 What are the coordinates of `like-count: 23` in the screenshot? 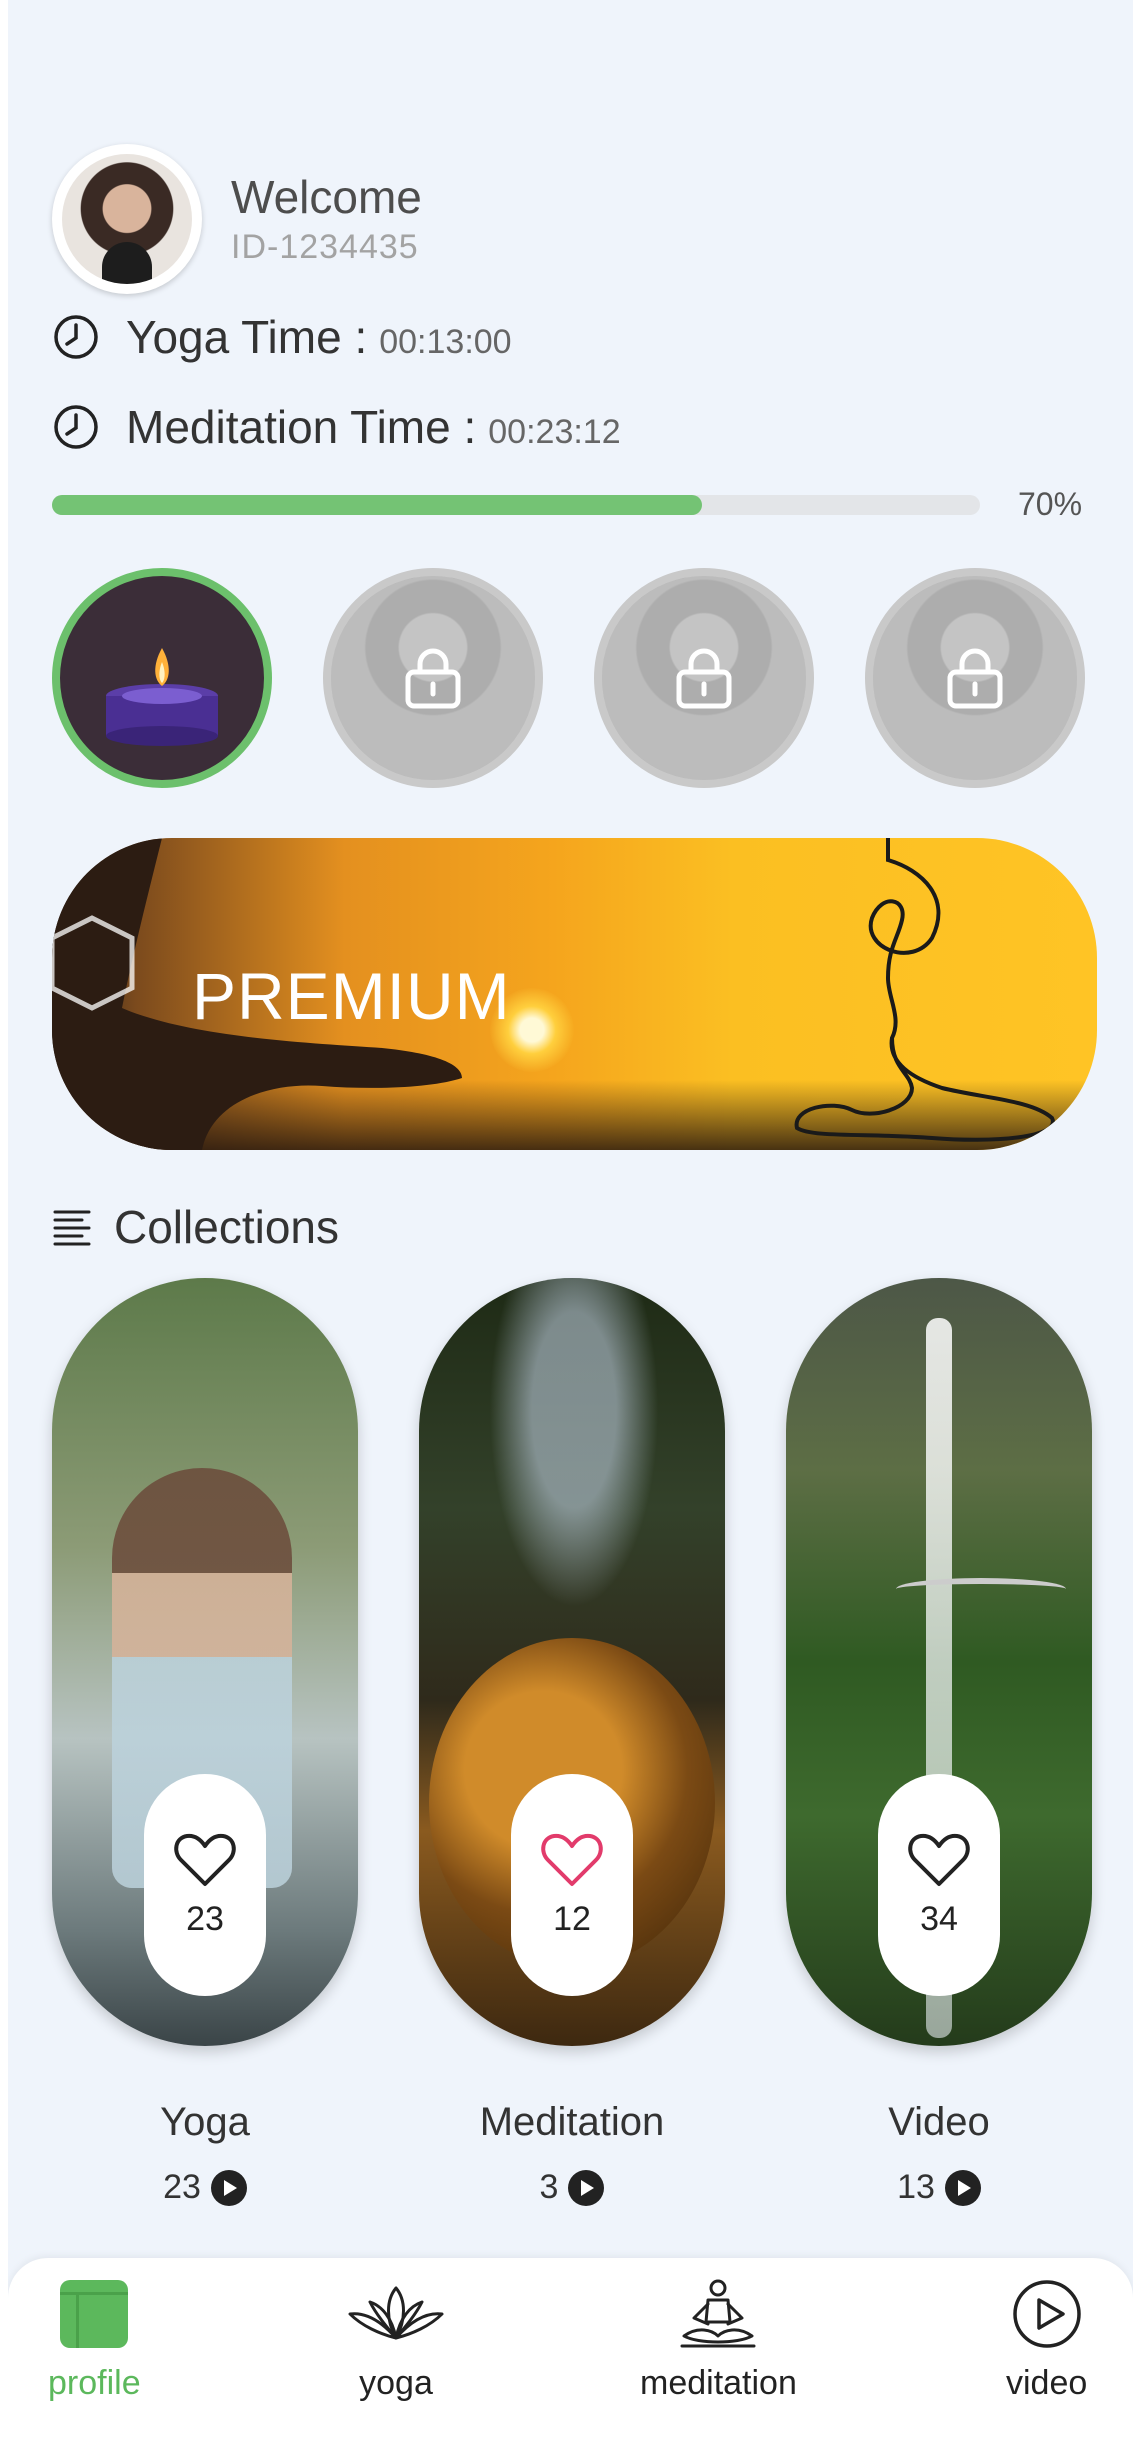 It's located at (205, 1918).